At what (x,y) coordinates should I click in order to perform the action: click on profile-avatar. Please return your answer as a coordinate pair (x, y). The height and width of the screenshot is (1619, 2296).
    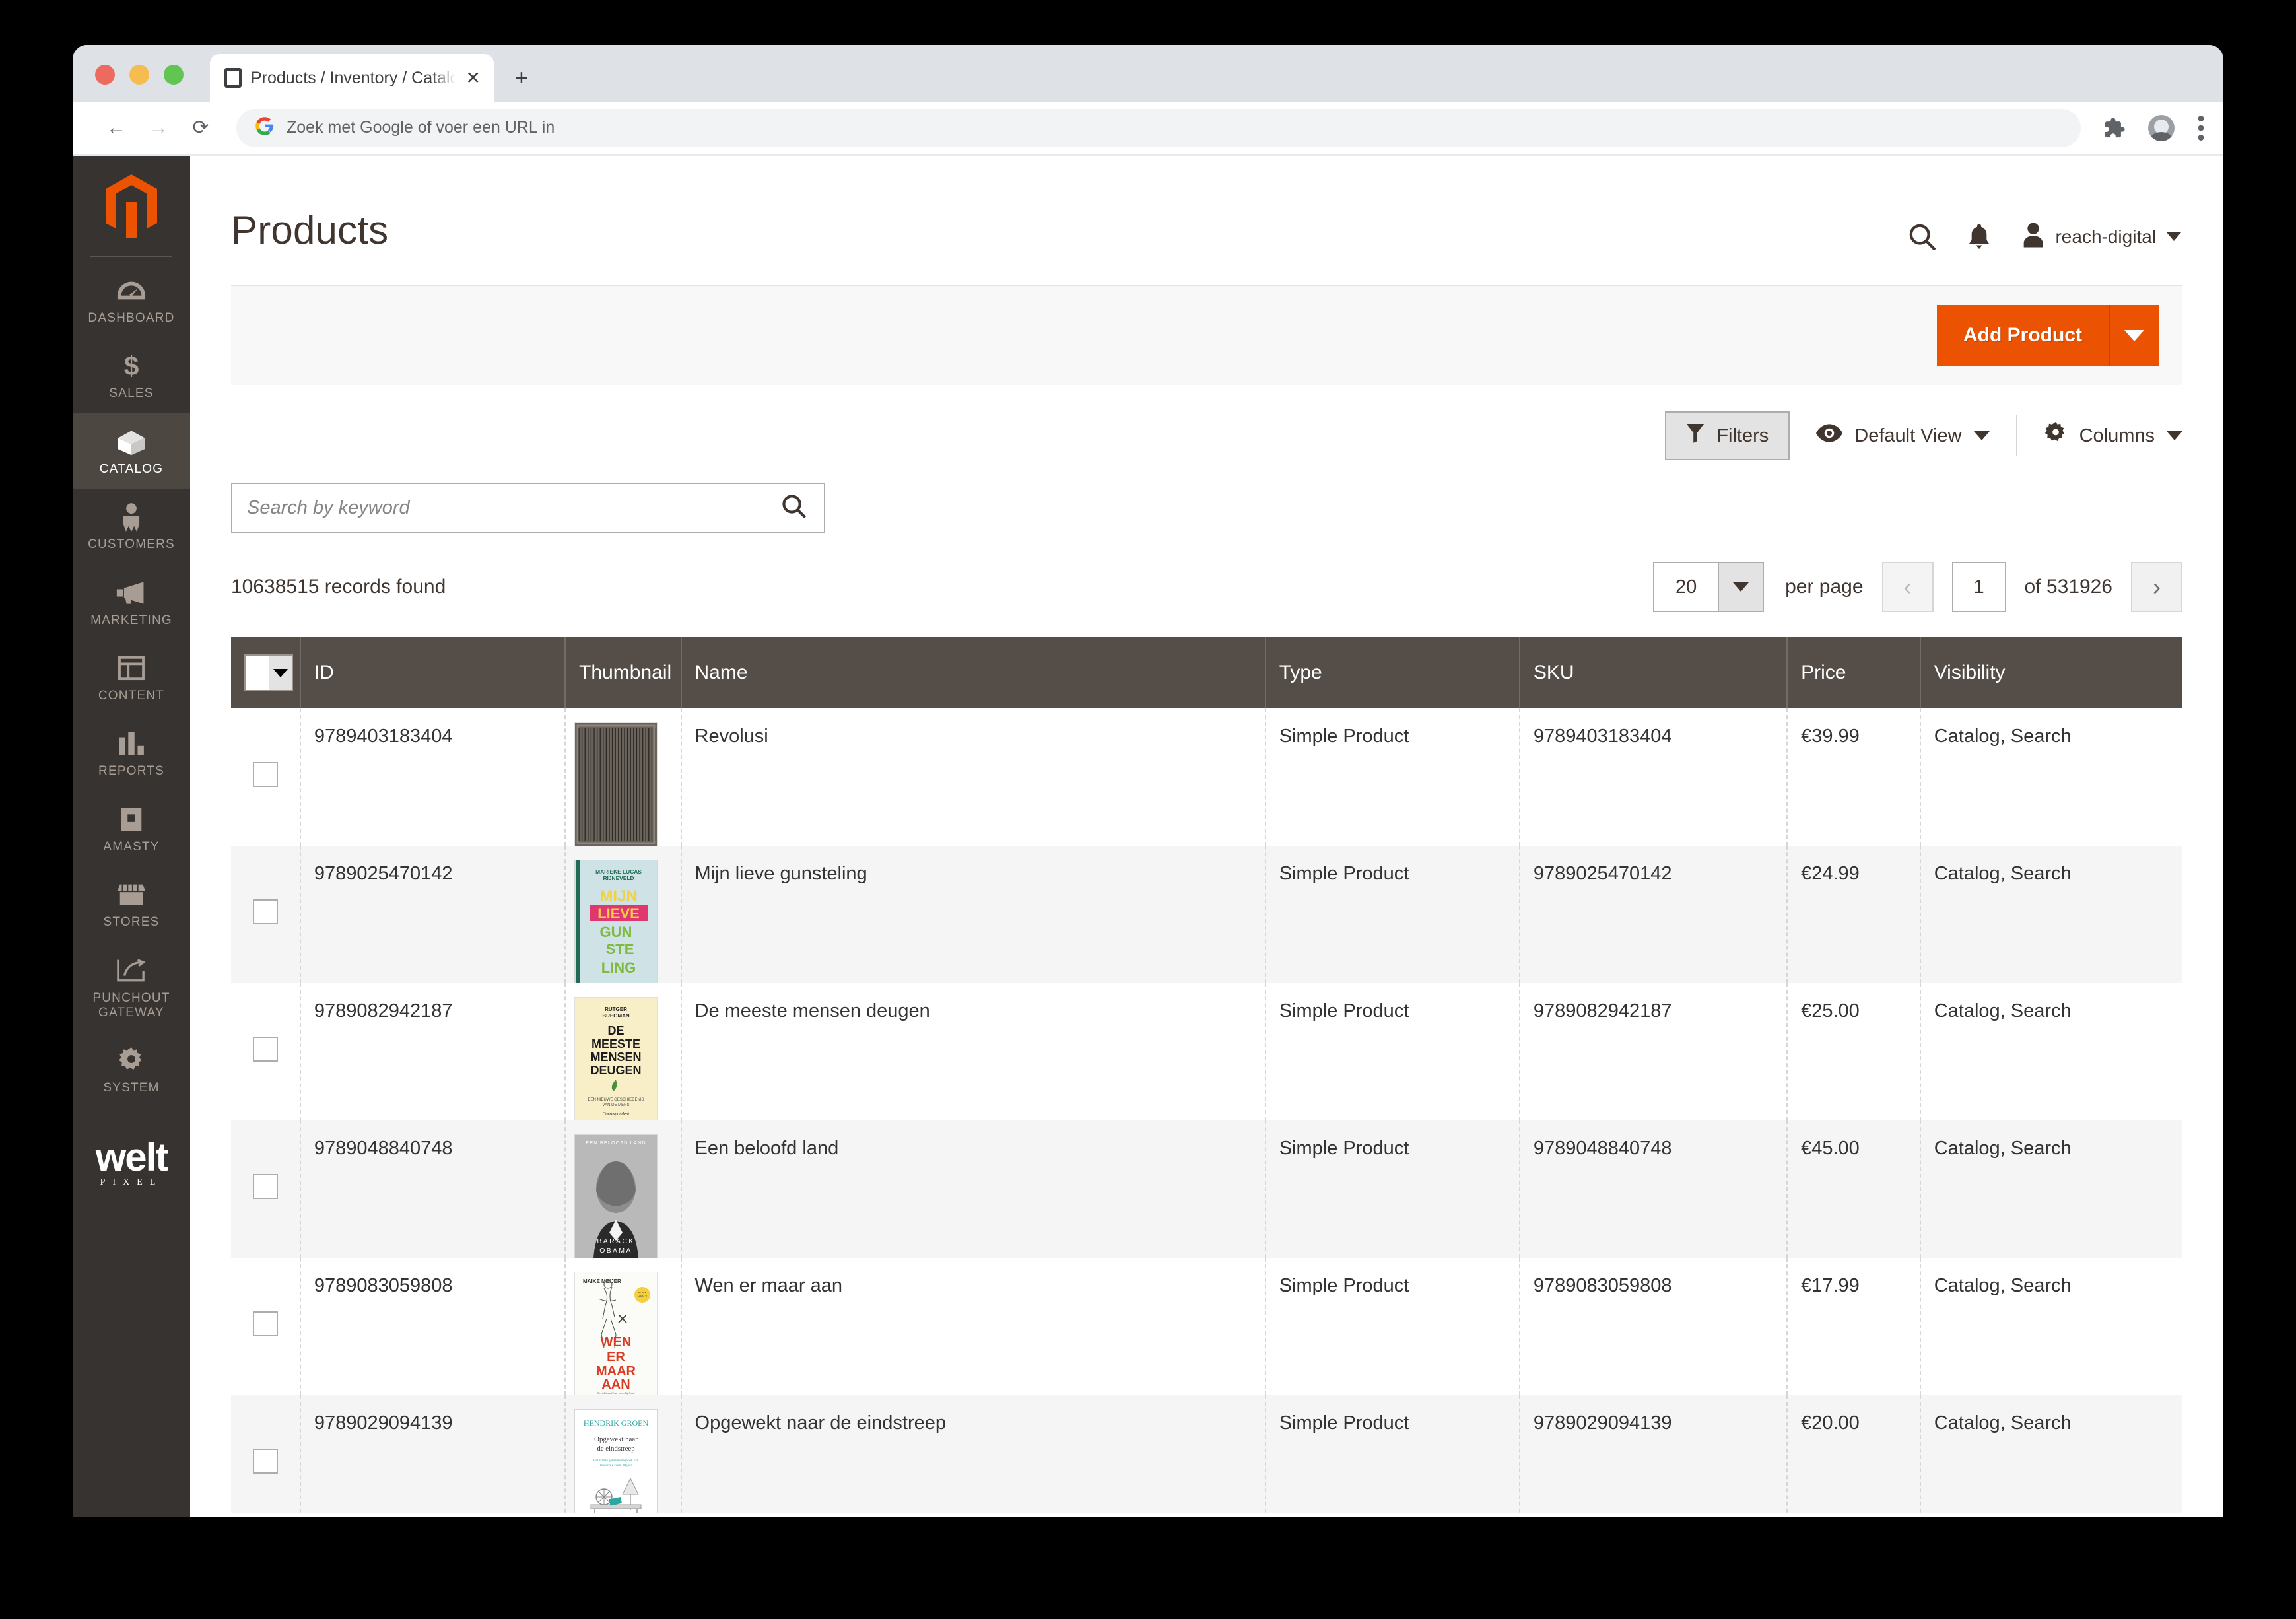
    Looking at the image, I should click on (2161, 128).